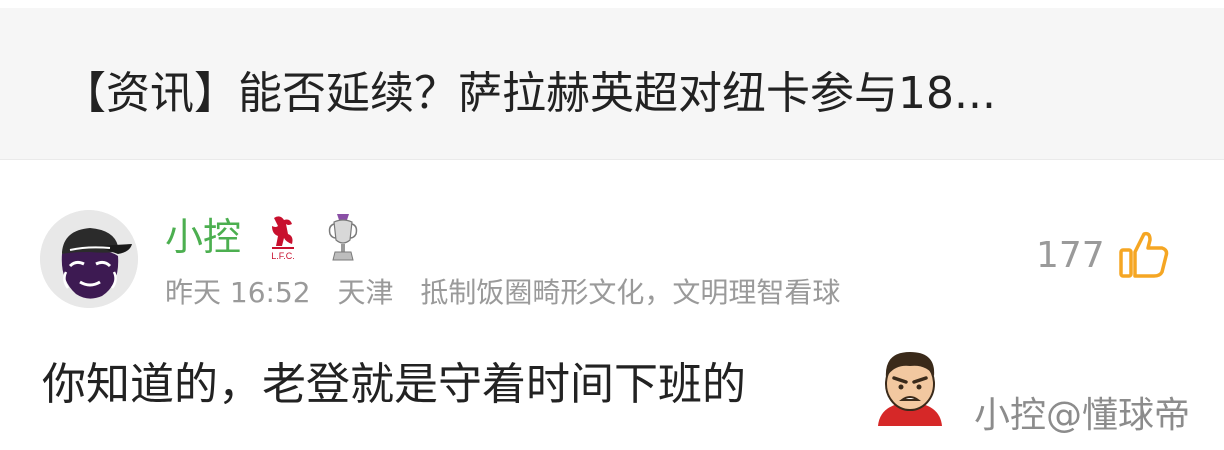 The image size is (1224, 450). What do you see at coordinates (365, 292) in the screenshot?
I see `comment-location: 天津` at bounding box center [365, 292].